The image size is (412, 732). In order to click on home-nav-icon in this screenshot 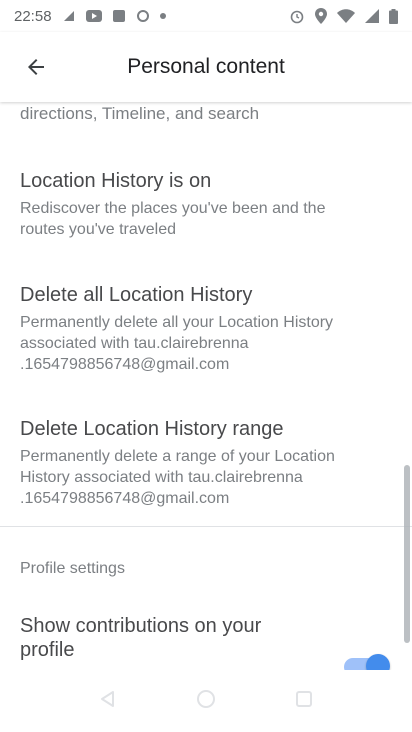, I will do `click(206, 701)`.